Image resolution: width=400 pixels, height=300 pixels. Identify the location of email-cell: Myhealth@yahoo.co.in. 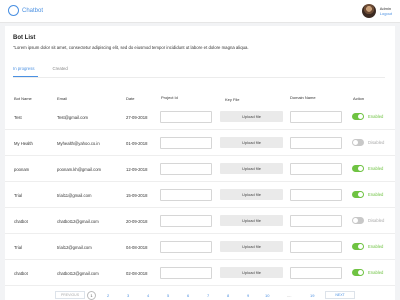
(78, 143).